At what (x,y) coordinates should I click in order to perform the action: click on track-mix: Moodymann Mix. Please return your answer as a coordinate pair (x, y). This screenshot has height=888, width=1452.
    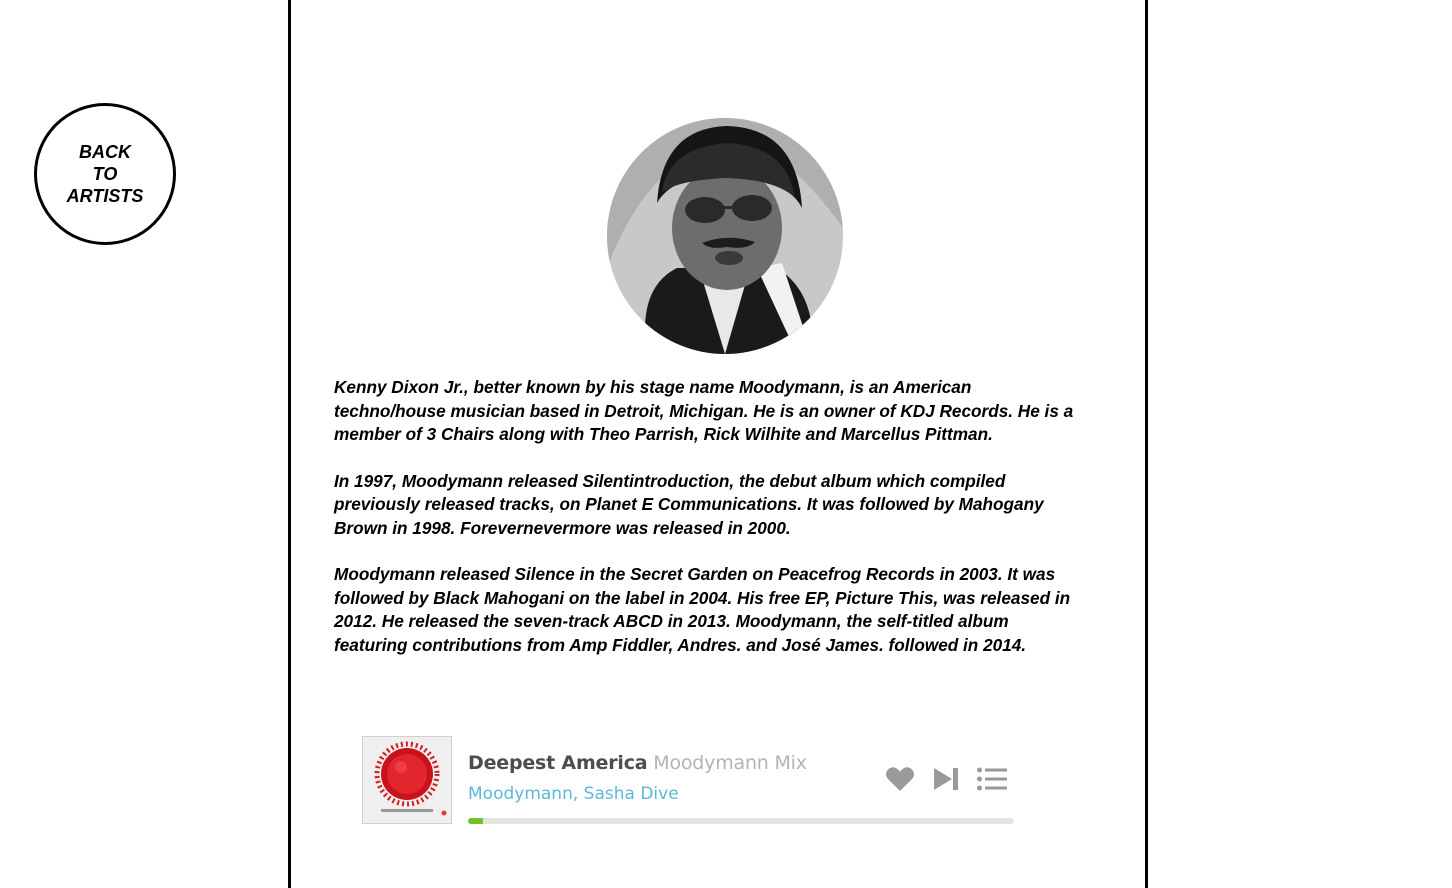
    Looking at the image, I should click on (730, 763).